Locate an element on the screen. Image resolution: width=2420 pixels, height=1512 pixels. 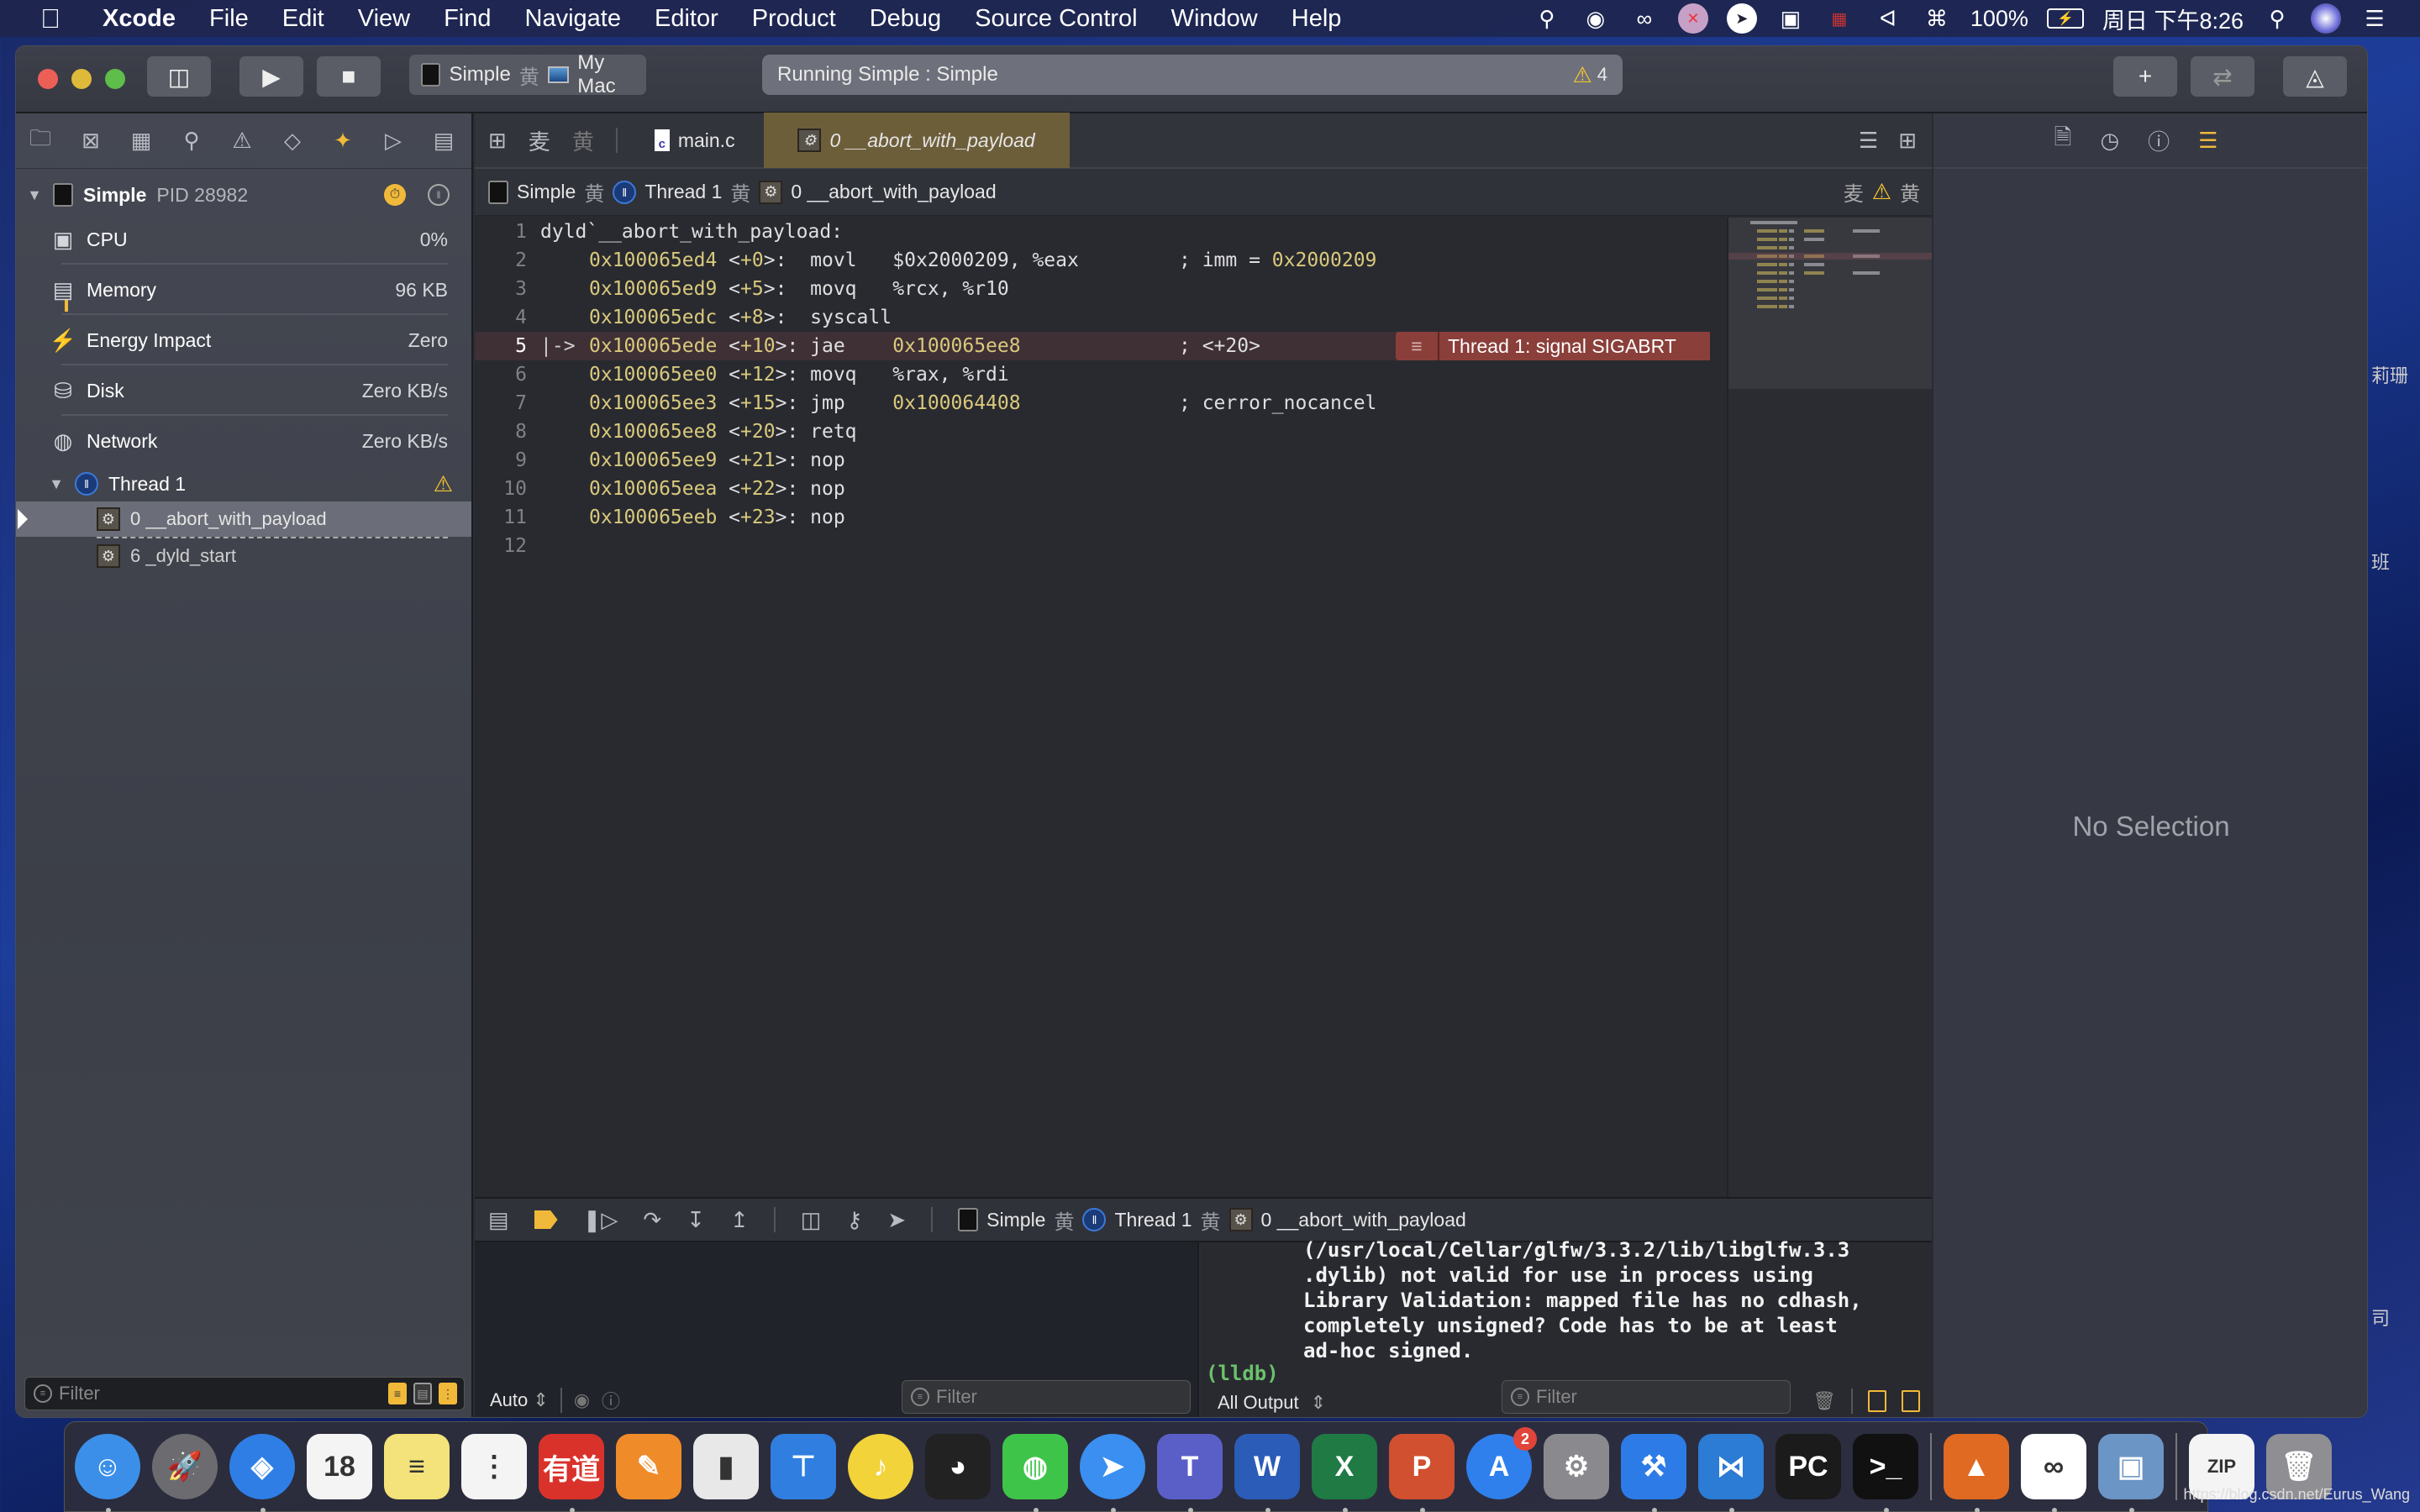
dock-word: W is located at coordinates (1267, 1473).